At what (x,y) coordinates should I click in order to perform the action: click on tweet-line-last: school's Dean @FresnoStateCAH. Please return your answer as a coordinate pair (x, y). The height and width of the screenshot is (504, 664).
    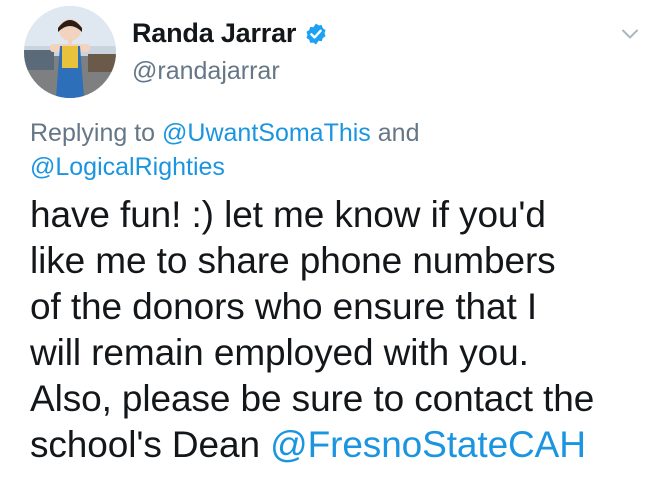
    Looking at the image, I should click on (345, 445).